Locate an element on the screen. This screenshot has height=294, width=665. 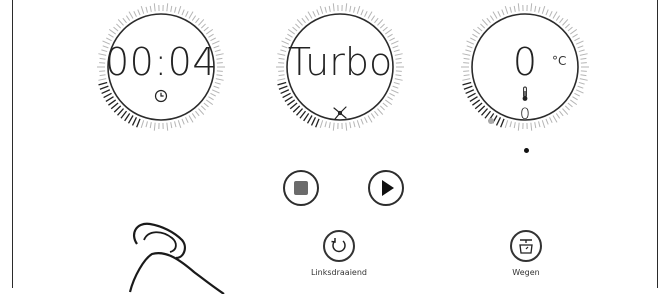
stop-button is located at coordinates (301, 188).